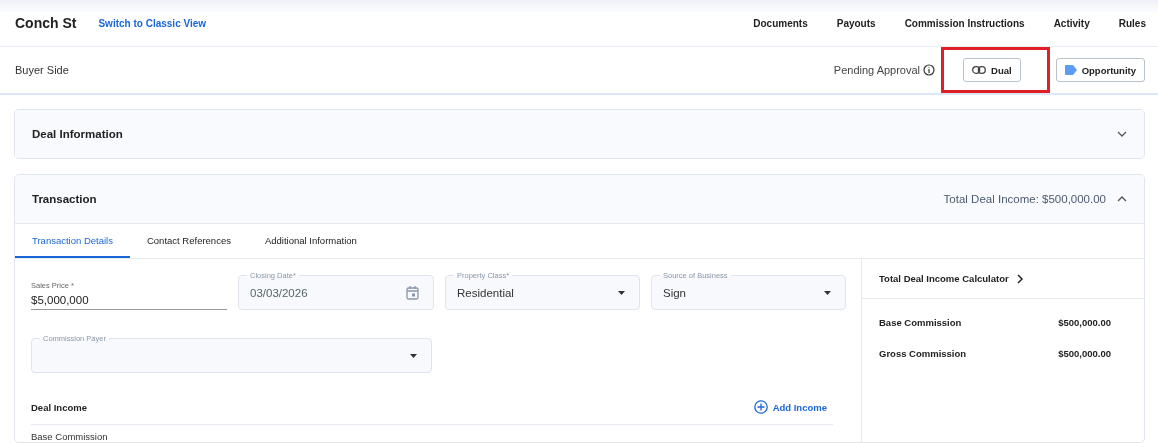 The height and width of the screenshot is (444, 1158). What do you see at coordinates (992, 70) in the screenshot?
I see `dual-button: Dual` at bounding box center [992, 70].